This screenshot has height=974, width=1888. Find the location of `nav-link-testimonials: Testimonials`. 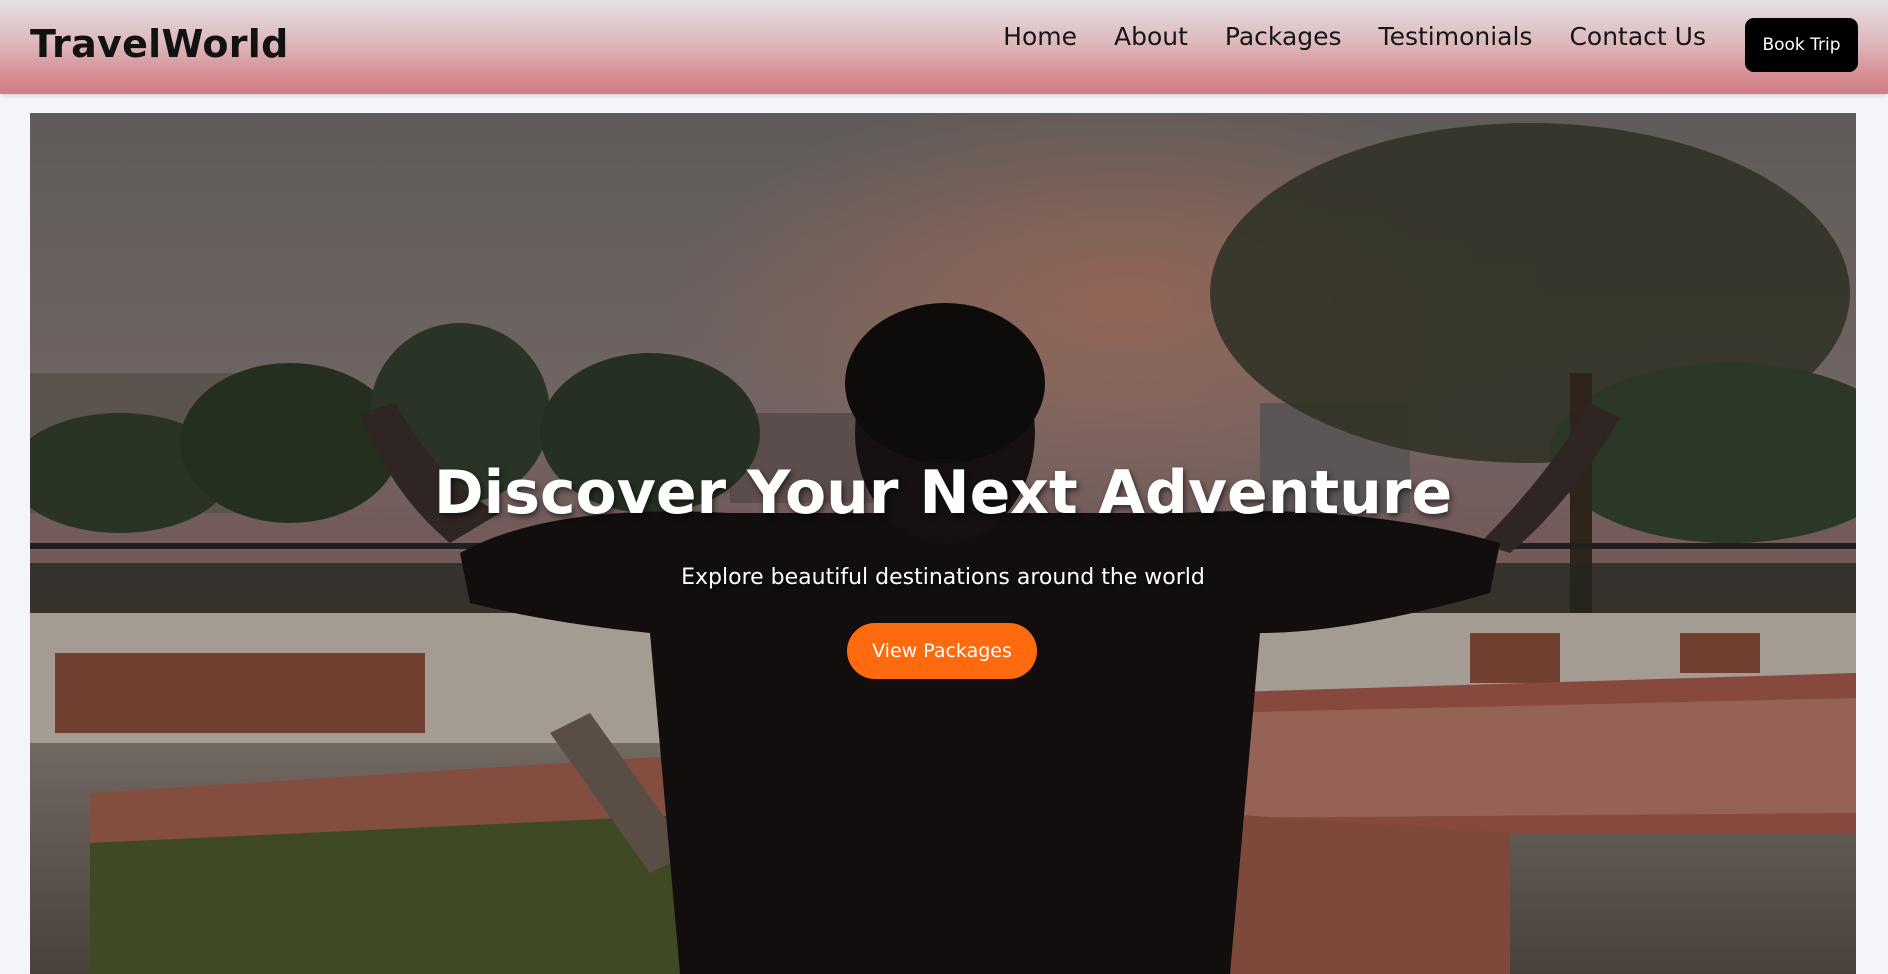

nav-link-testimonials: Testimonials is located at coordinates (1456, 36).